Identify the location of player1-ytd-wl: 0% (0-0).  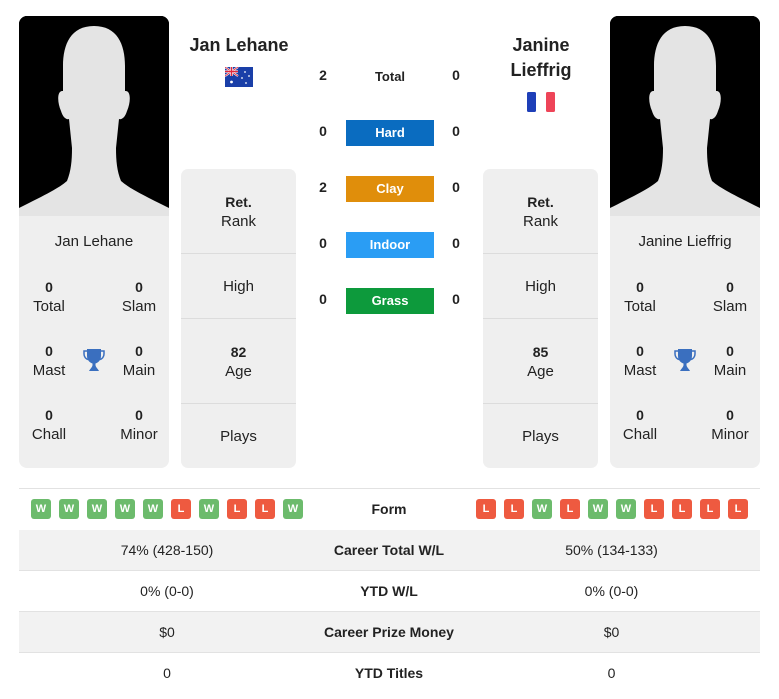
(167, 591).